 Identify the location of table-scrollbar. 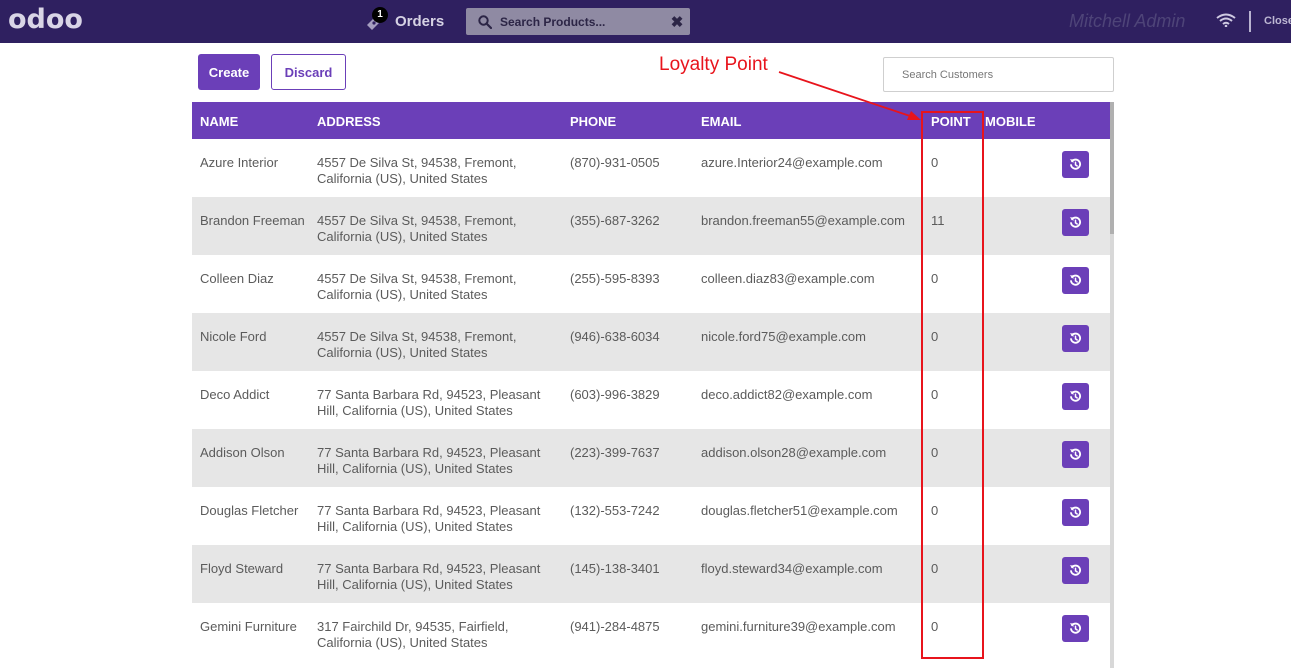
(1112, 385).